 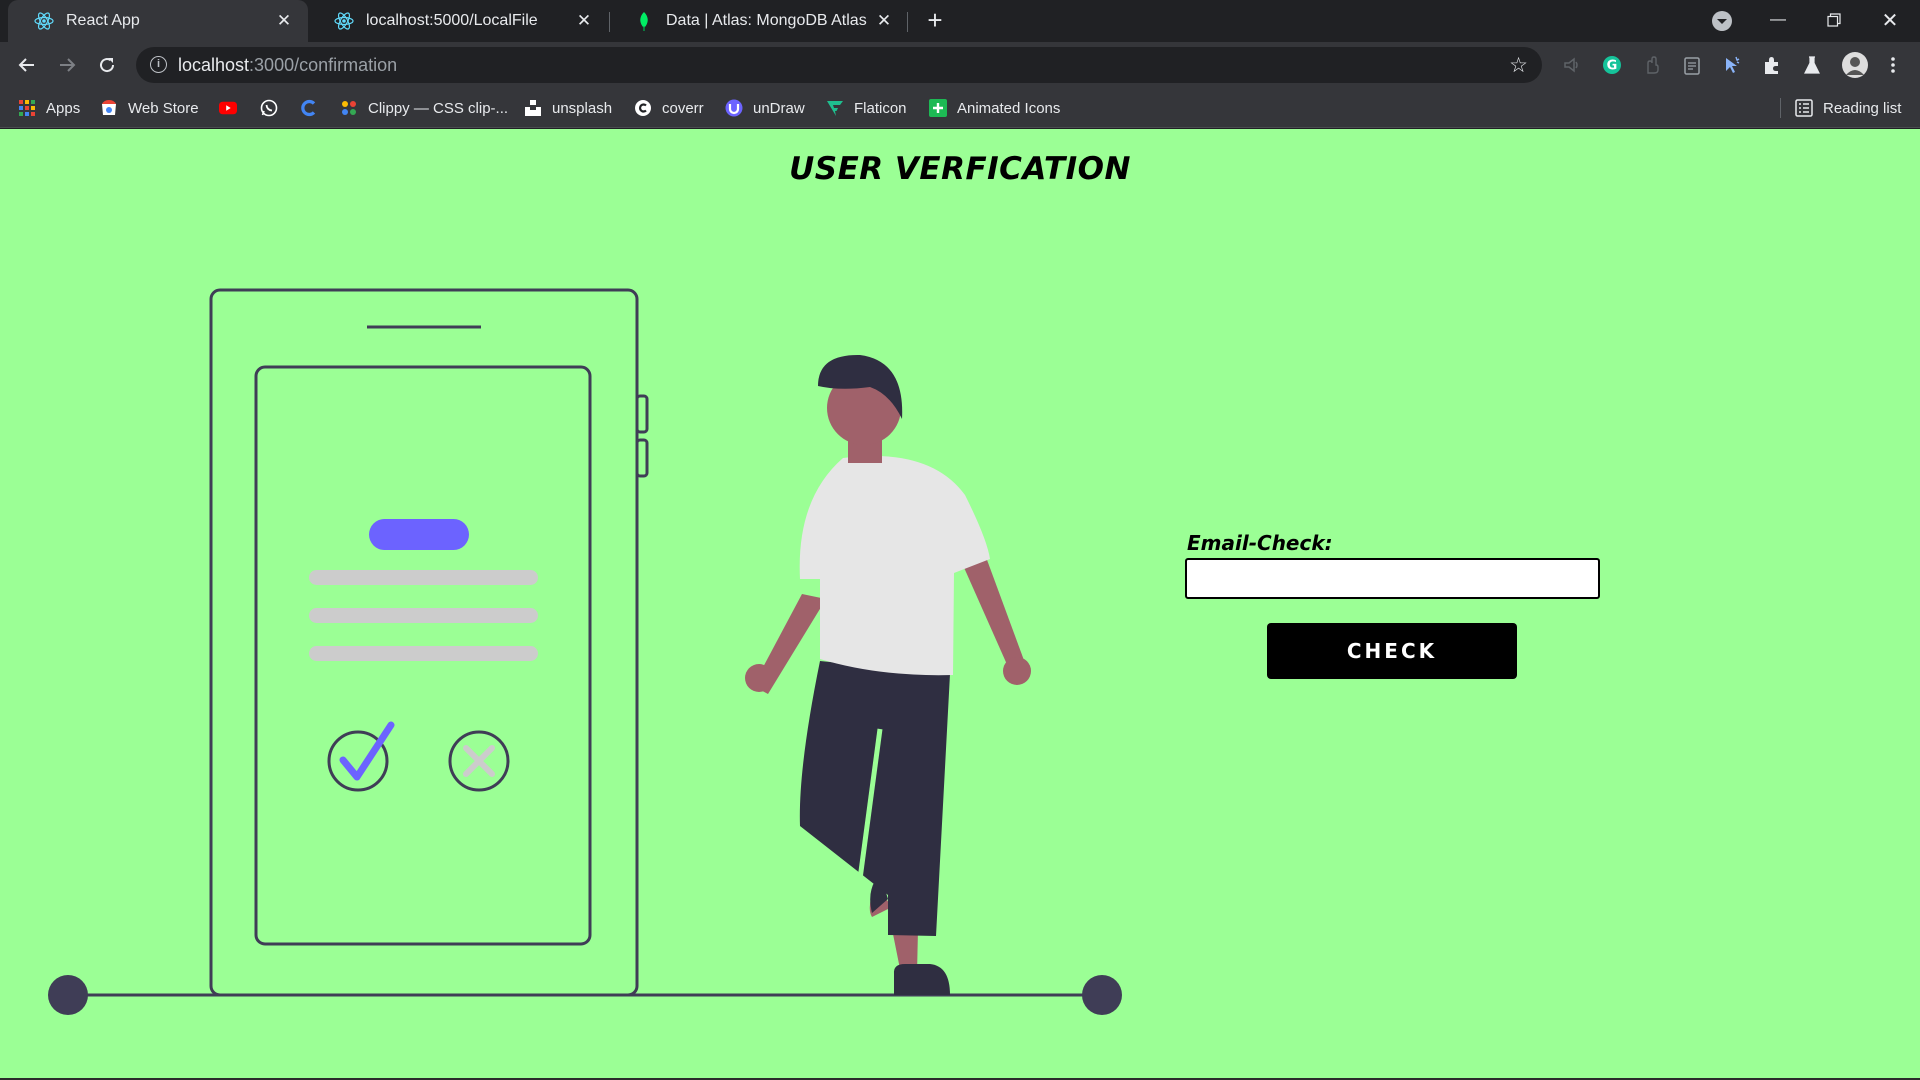 What do you see at coordinates (158, 64) in the screenshot?
I see `site-info-icon: i` at bounding box center [158, 64].